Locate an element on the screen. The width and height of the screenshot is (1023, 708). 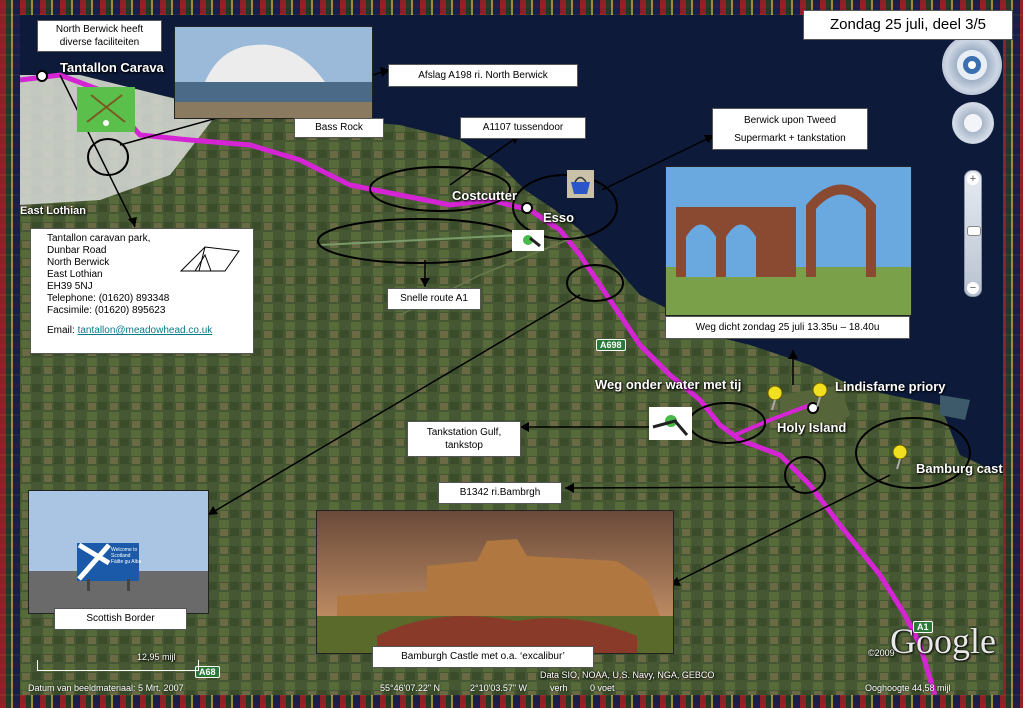
email-label: Email: is located at coordinates (61, 330).